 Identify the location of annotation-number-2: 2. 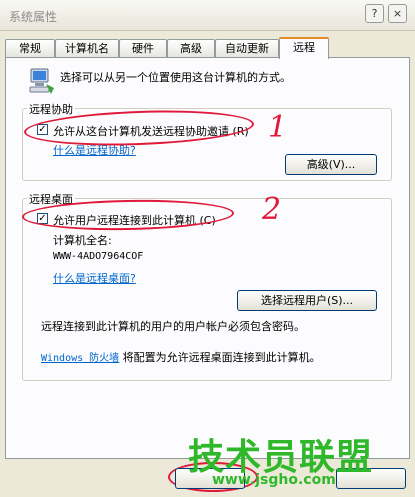
(272, 209).